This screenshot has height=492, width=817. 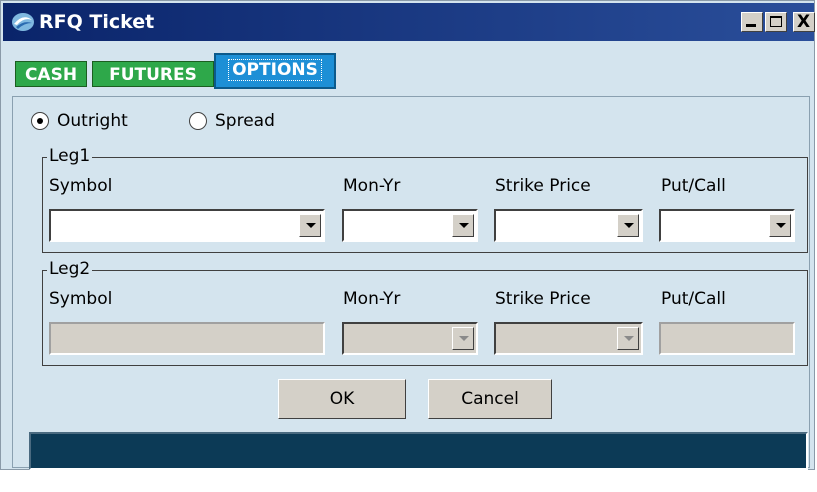 I want to click on leg1-putcall-label: Put/Call, so click(x=693, y=186).